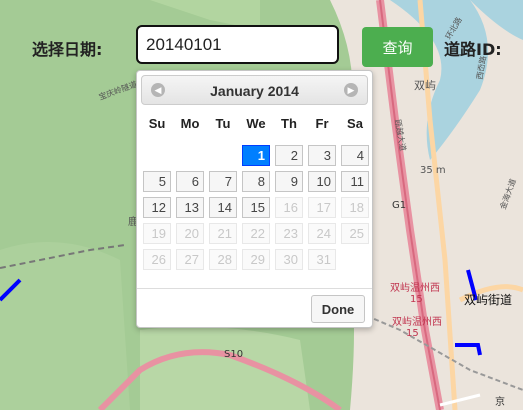  I want to click on calendar-day-disabled: 21, so click(223, 233).